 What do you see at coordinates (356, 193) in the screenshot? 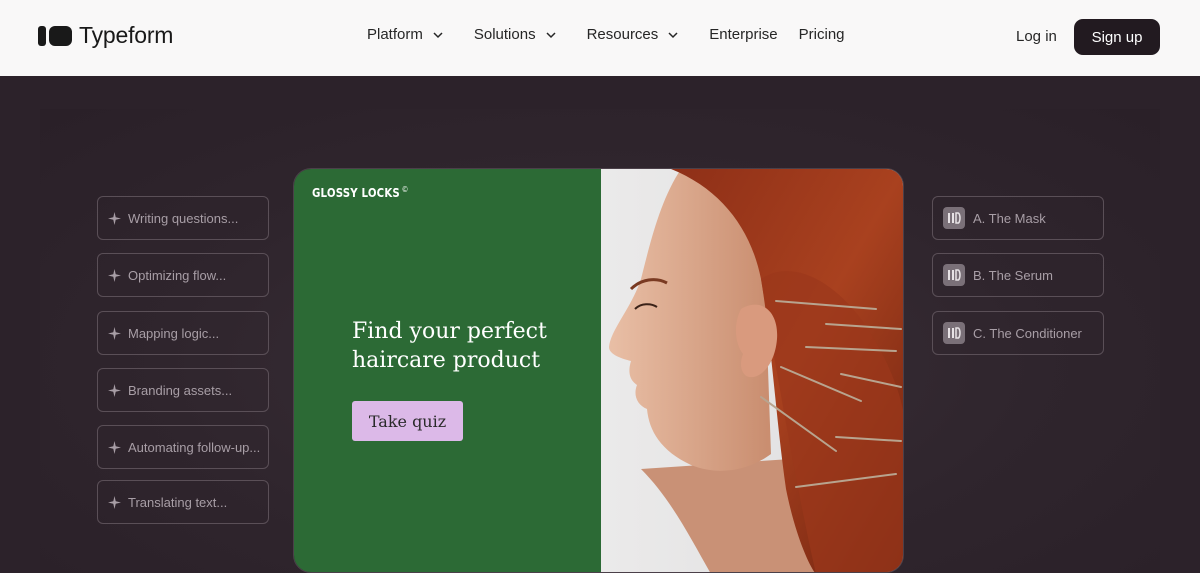
I see `card-brand-name: GLOSSY LOCKS` at bounding box center [356, 193].